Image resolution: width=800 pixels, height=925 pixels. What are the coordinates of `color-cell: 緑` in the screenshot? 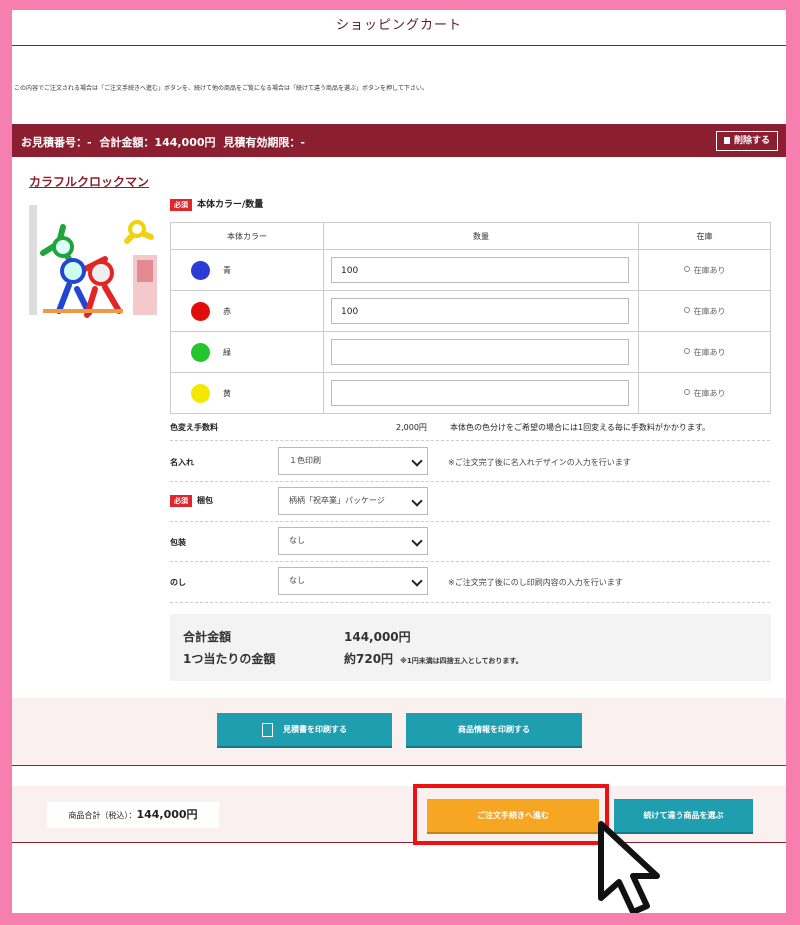 It's located at (247, 352).